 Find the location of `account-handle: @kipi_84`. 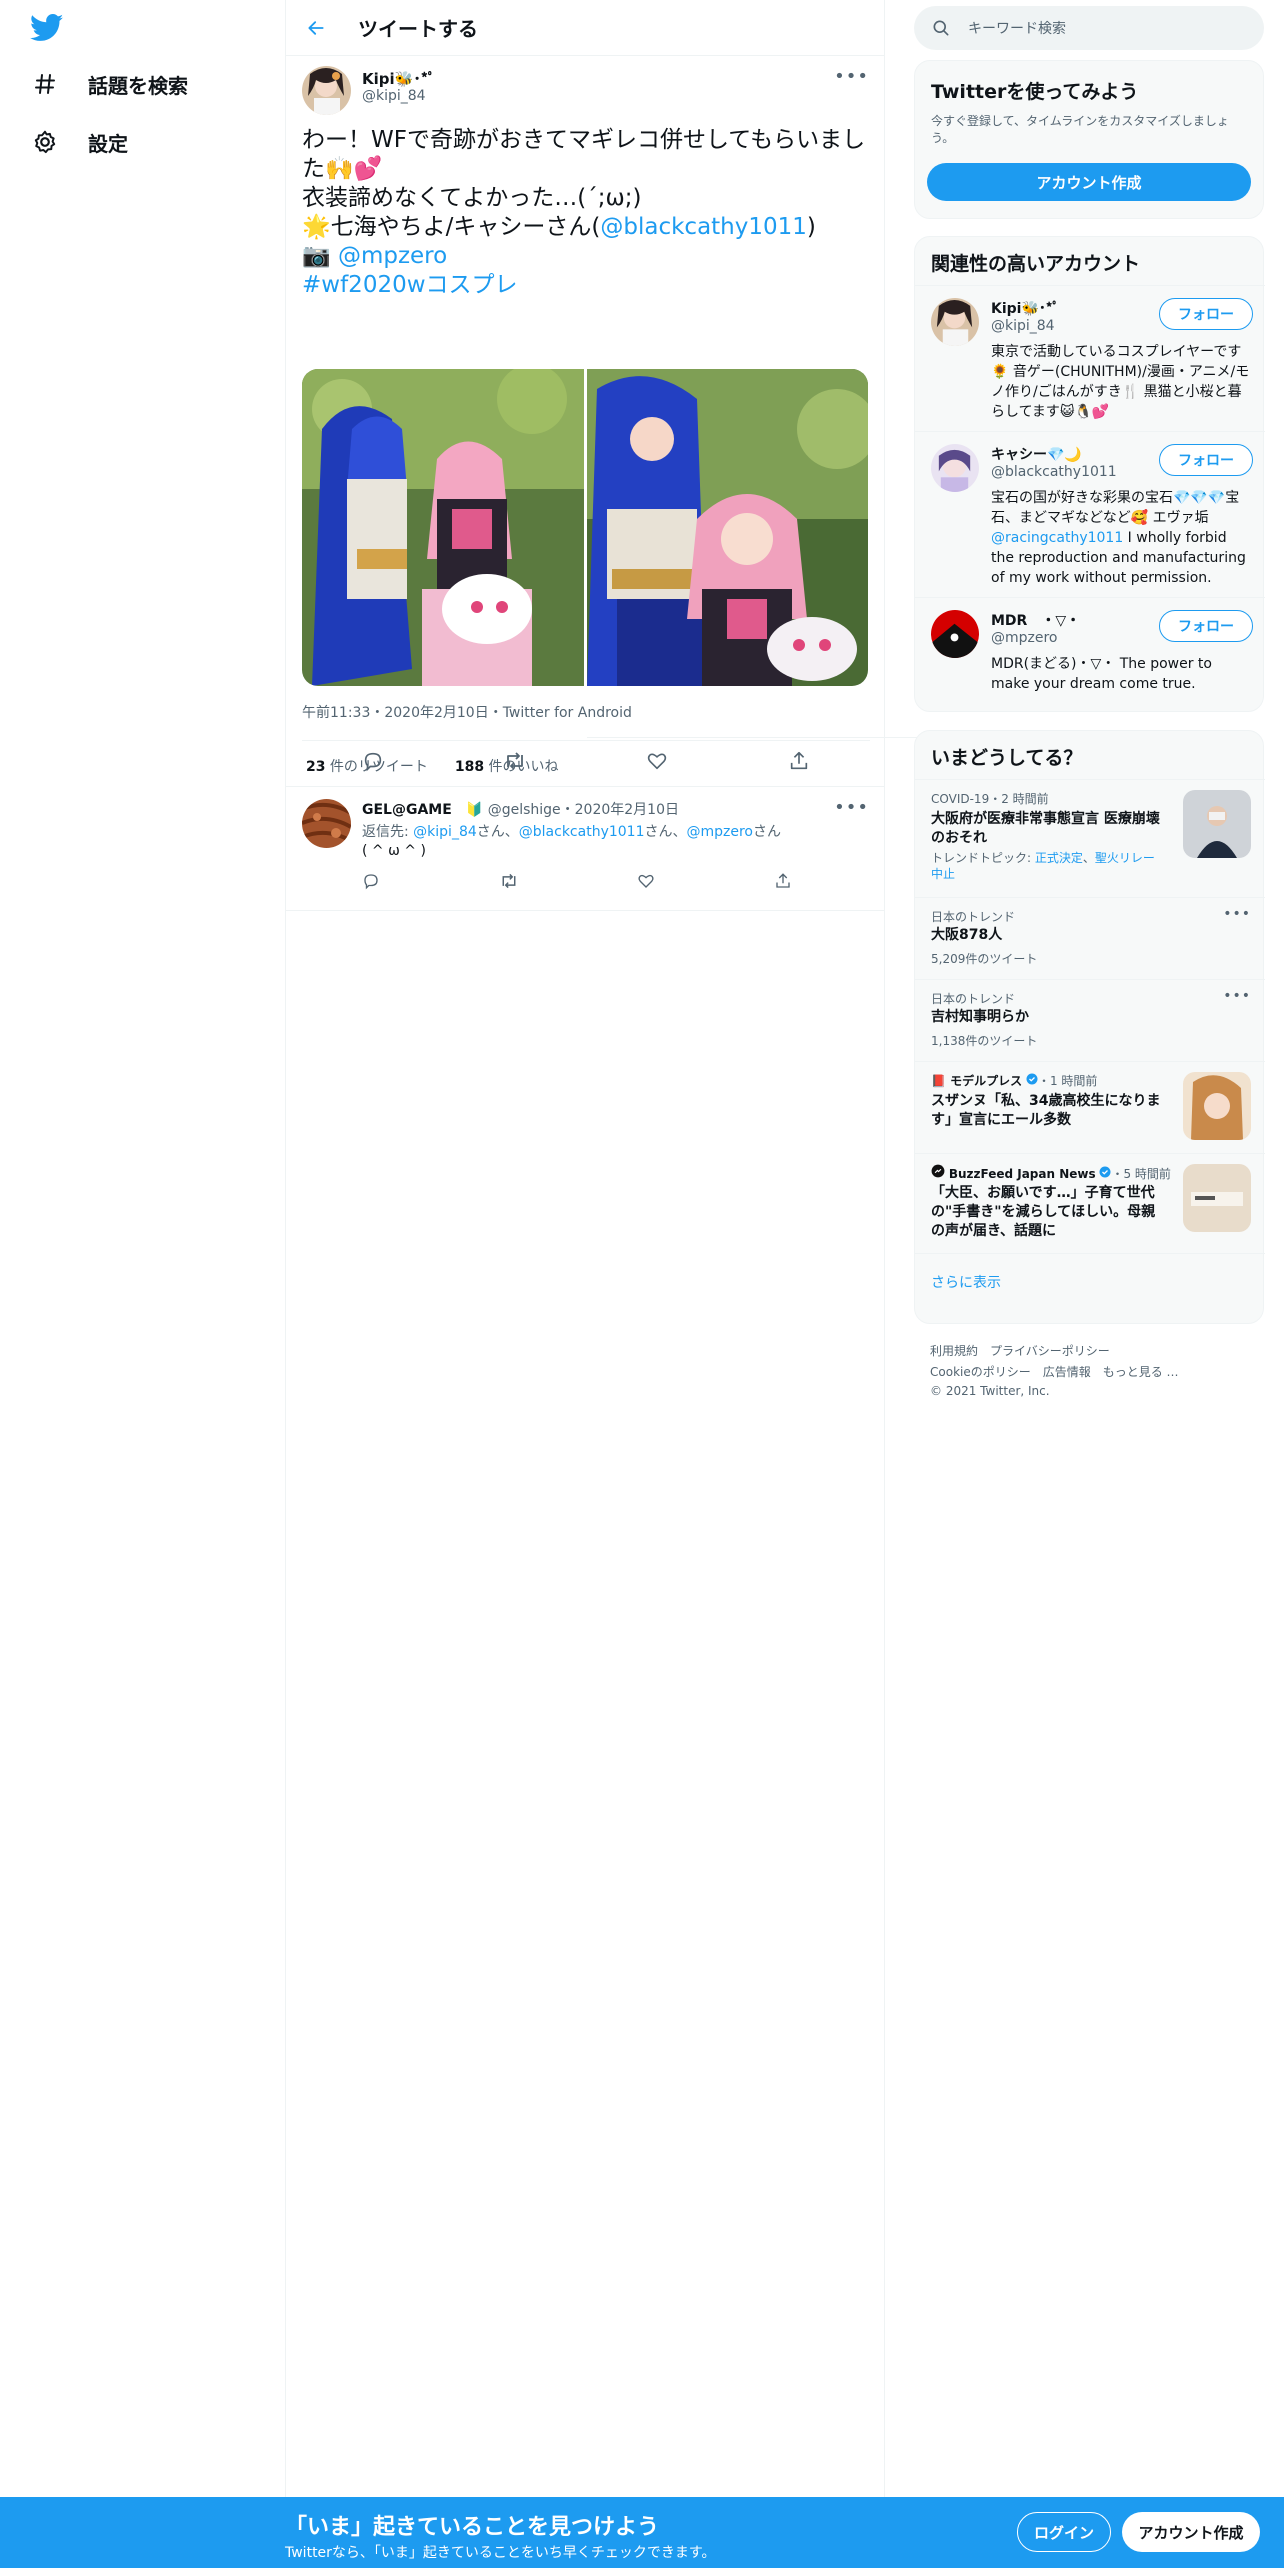

account-handle: @kipi_84 is located at coordinates (1023, 326).